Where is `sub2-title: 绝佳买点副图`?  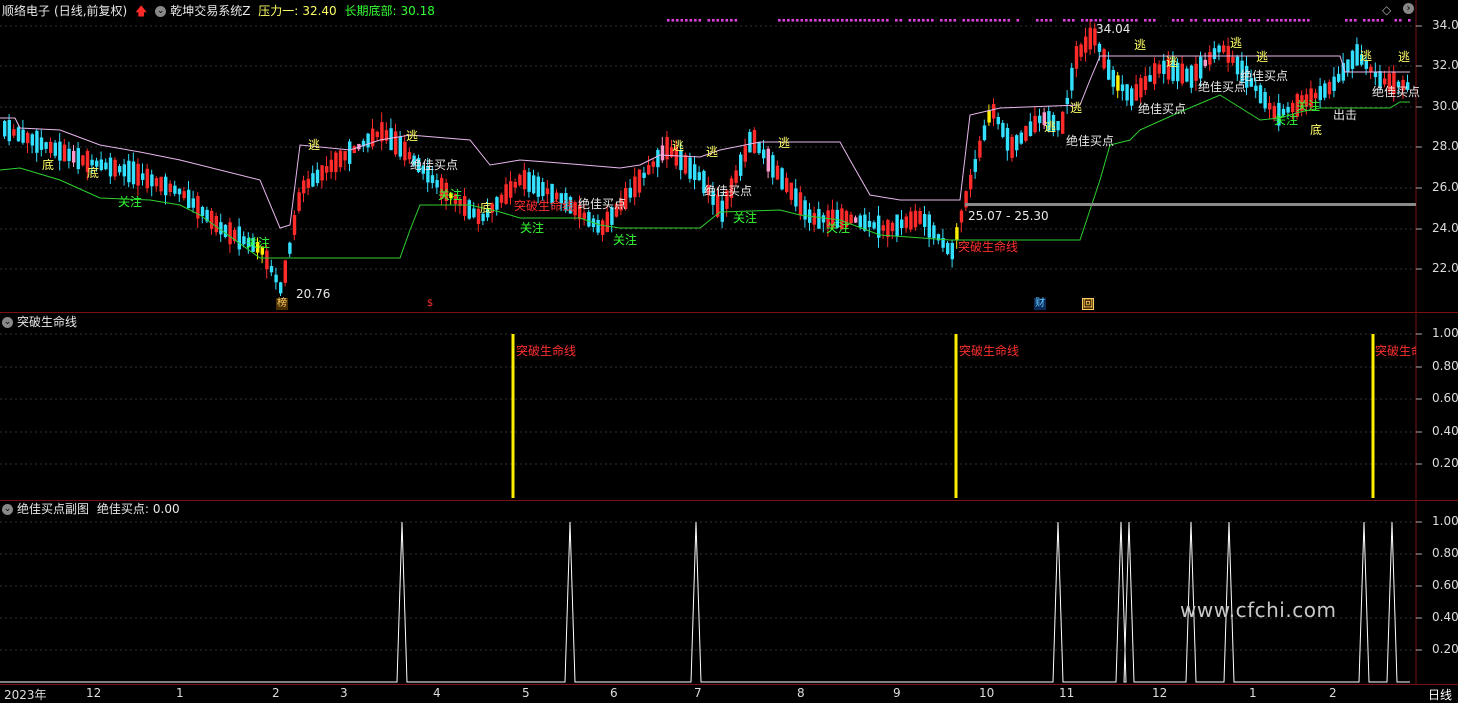
sub2-title: 绝佳买点副图 is located at coordinates (53, 509).